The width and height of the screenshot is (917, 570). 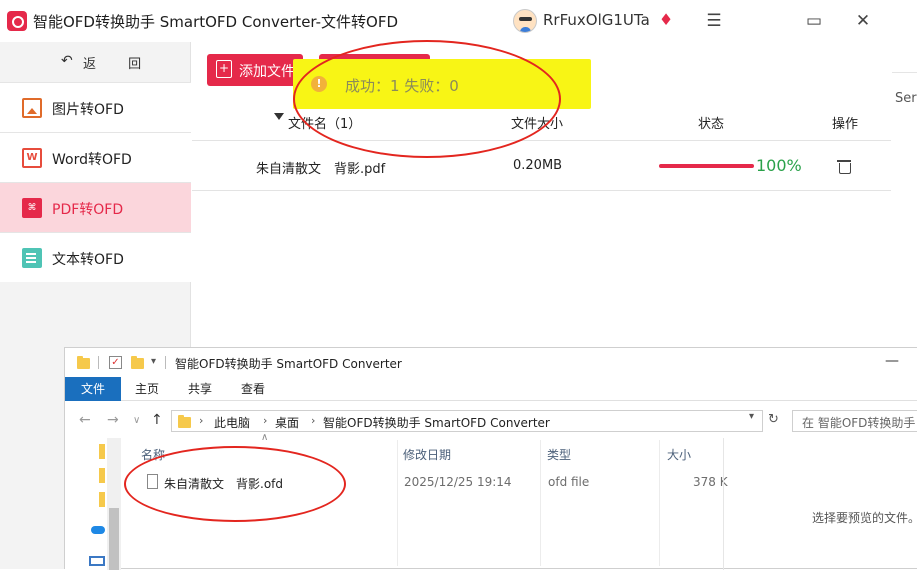 What do you see at coordinates (232, 422) in the screenshot?
I see `breadcrumb-this-pc: 此电脑` at bounding box center [232, 422].